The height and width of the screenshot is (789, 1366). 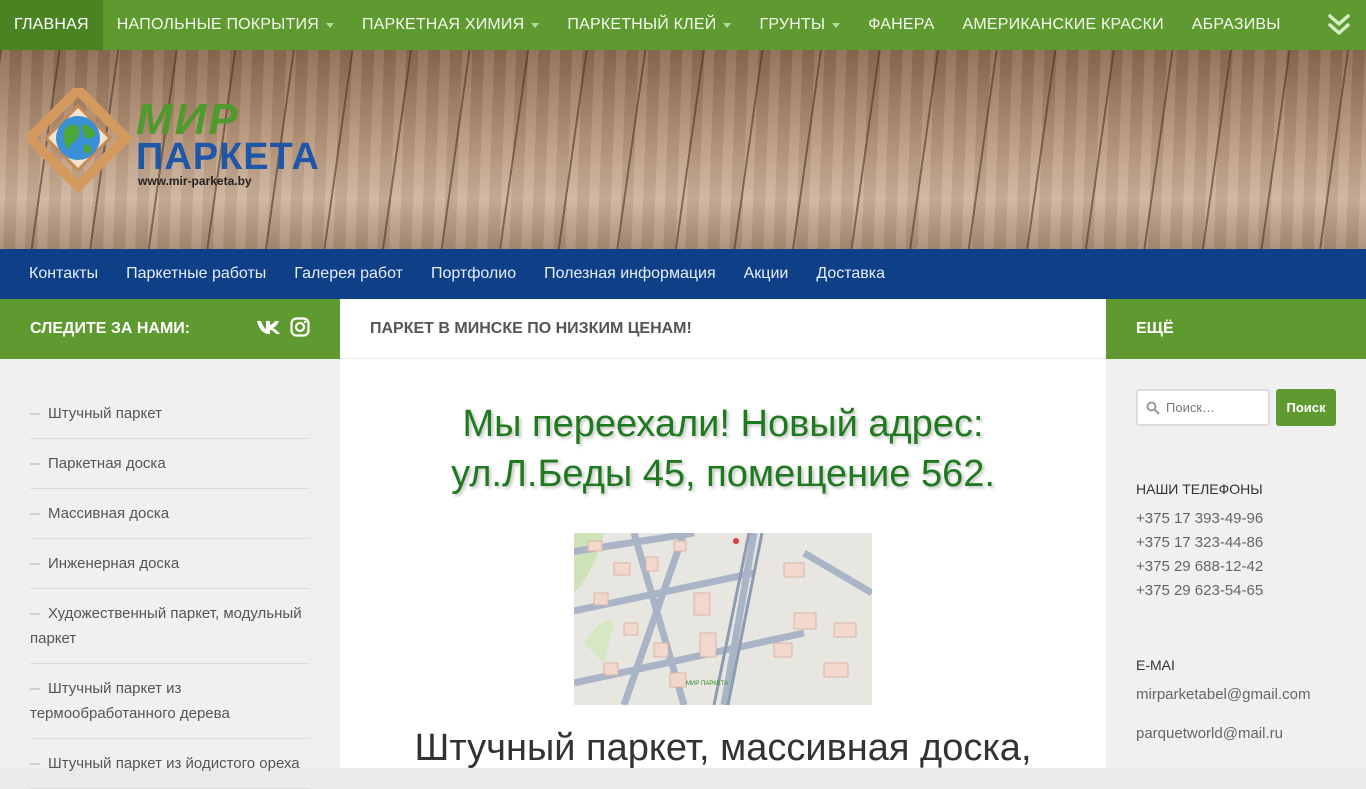 What do you see at coordinates (283, 327) in the screenshot?
I see `social-links` at bounding box center [283, 327].